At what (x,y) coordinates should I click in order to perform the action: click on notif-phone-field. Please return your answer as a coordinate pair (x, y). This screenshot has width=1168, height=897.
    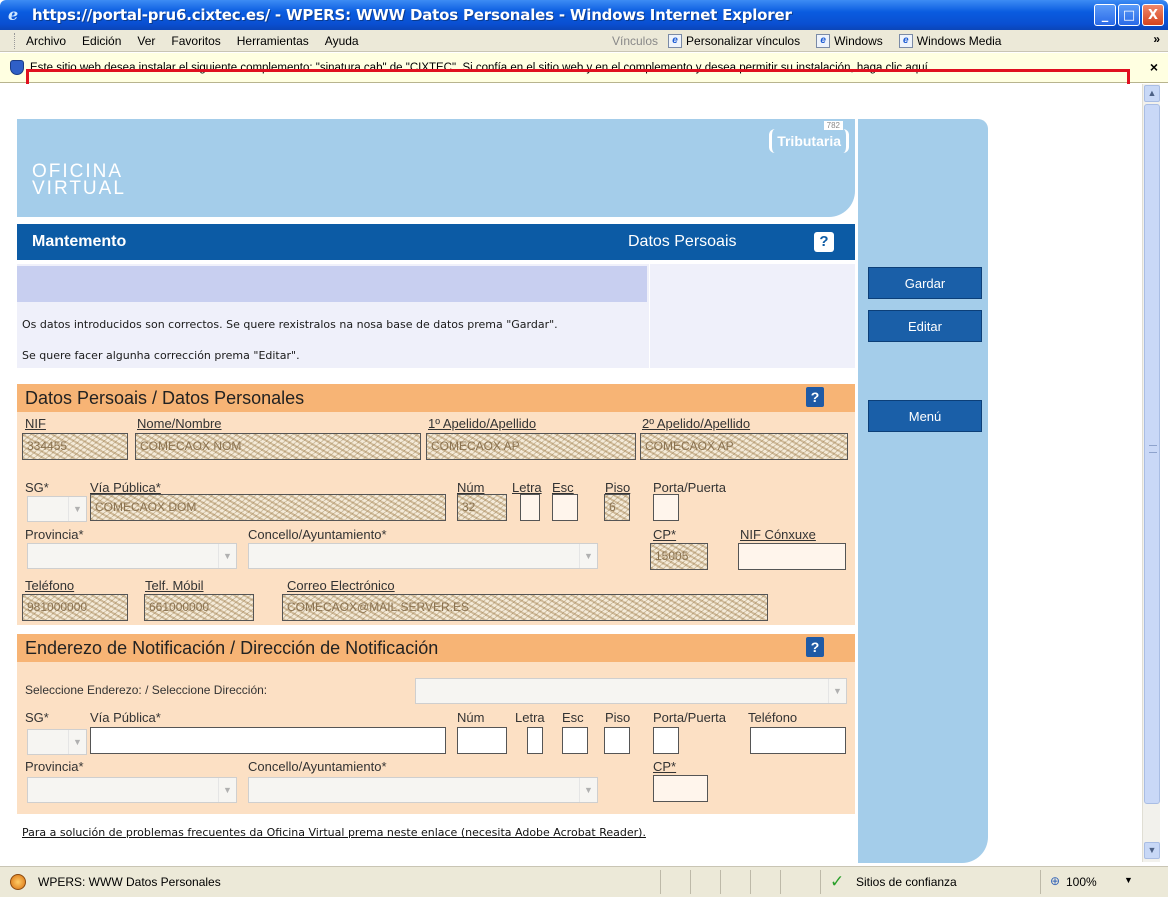
    Looking at the image, I should click on (798, 740).